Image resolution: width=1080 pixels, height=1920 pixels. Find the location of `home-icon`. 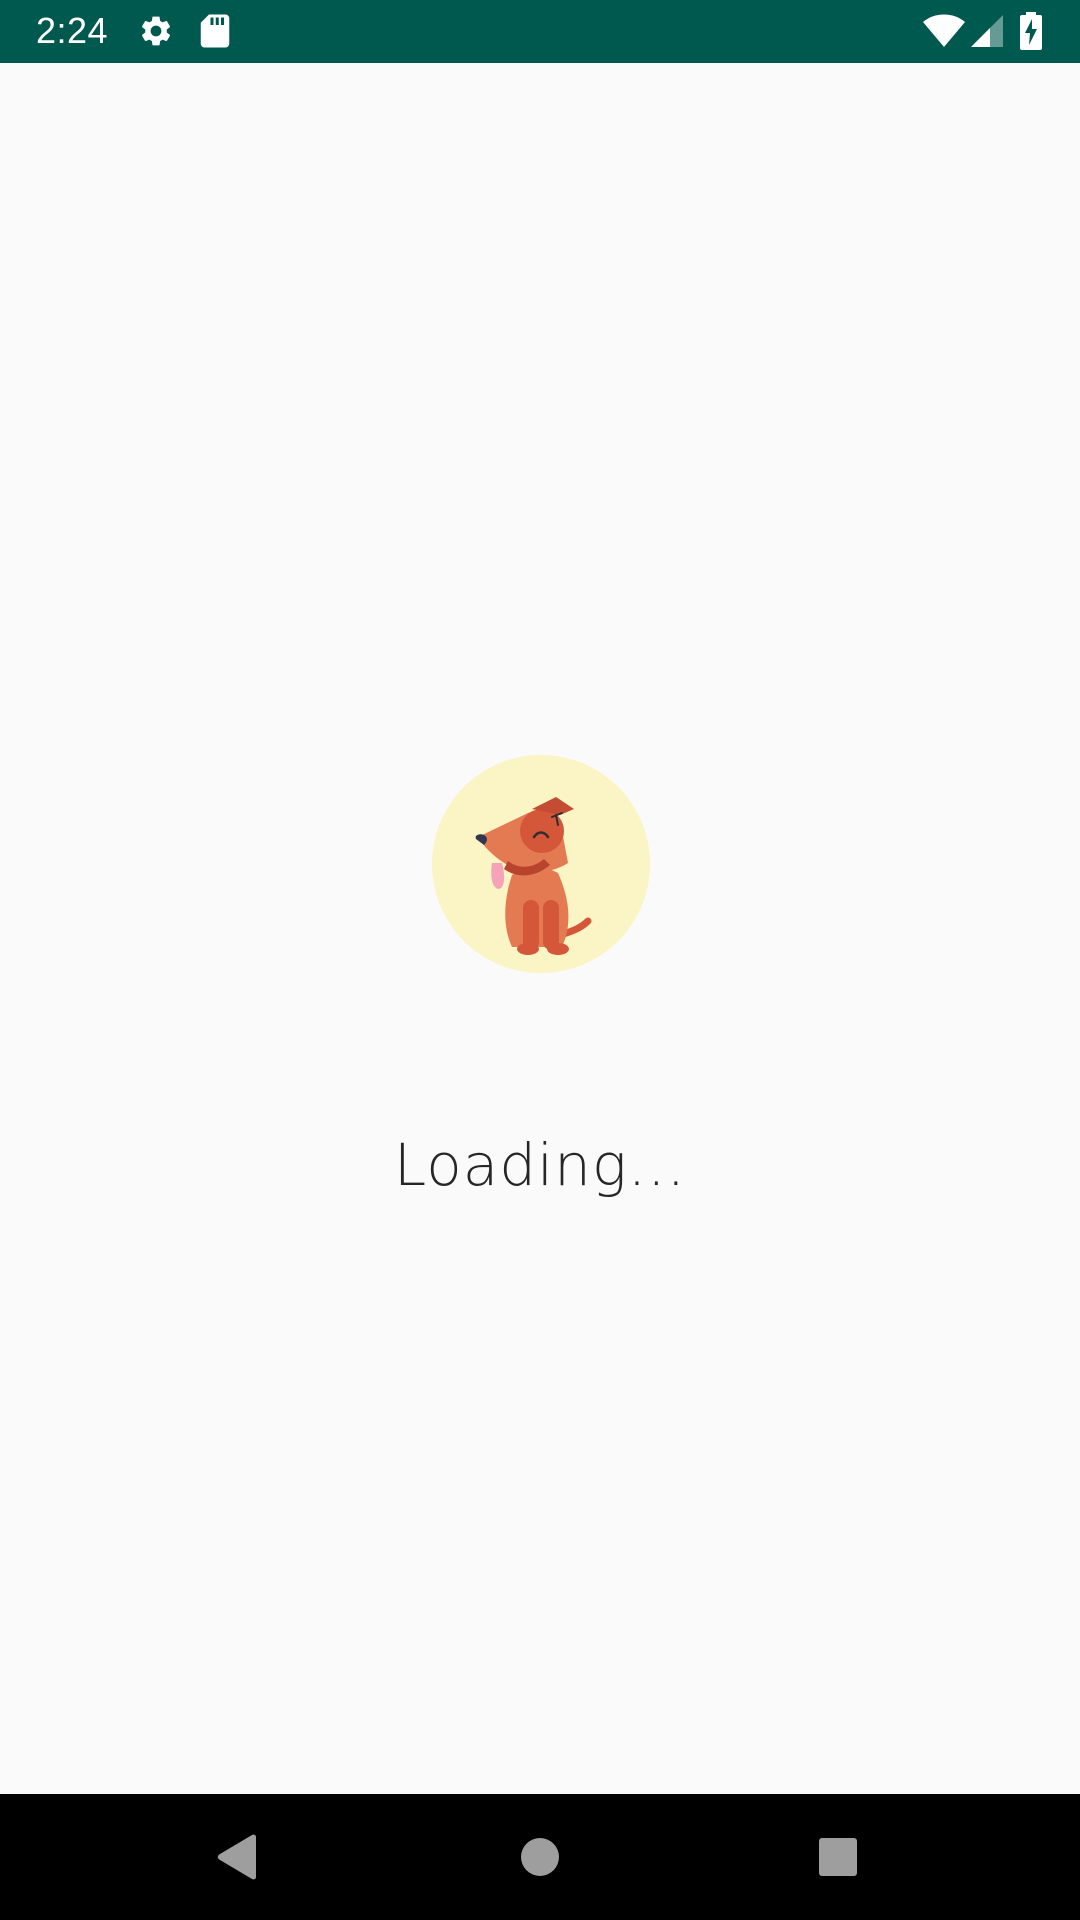

home-icon is located at coordinates (540, 1857).